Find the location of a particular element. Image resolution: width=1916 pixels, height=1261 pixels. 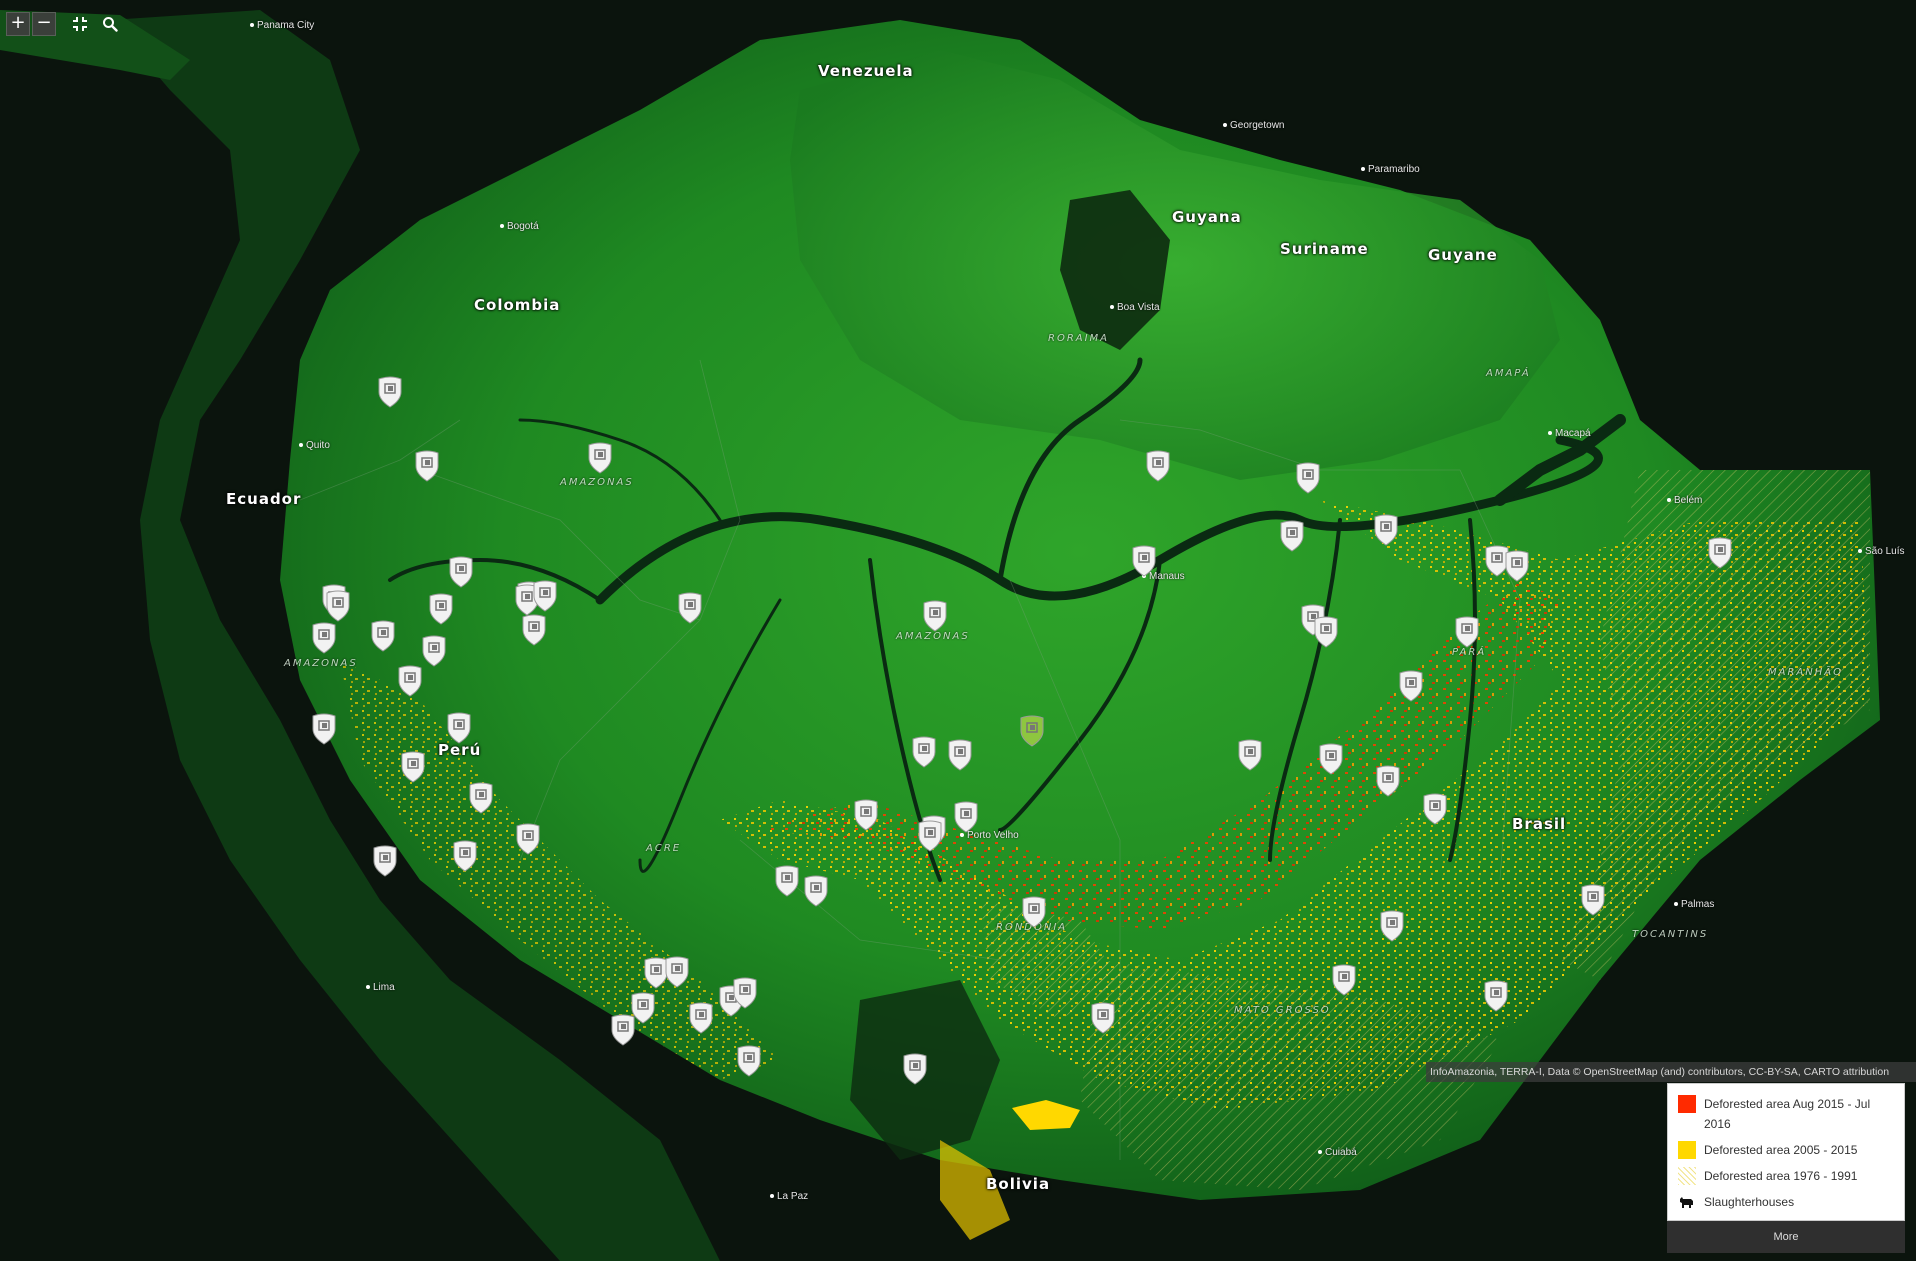

search-icon is located at coordinates (110, 24).